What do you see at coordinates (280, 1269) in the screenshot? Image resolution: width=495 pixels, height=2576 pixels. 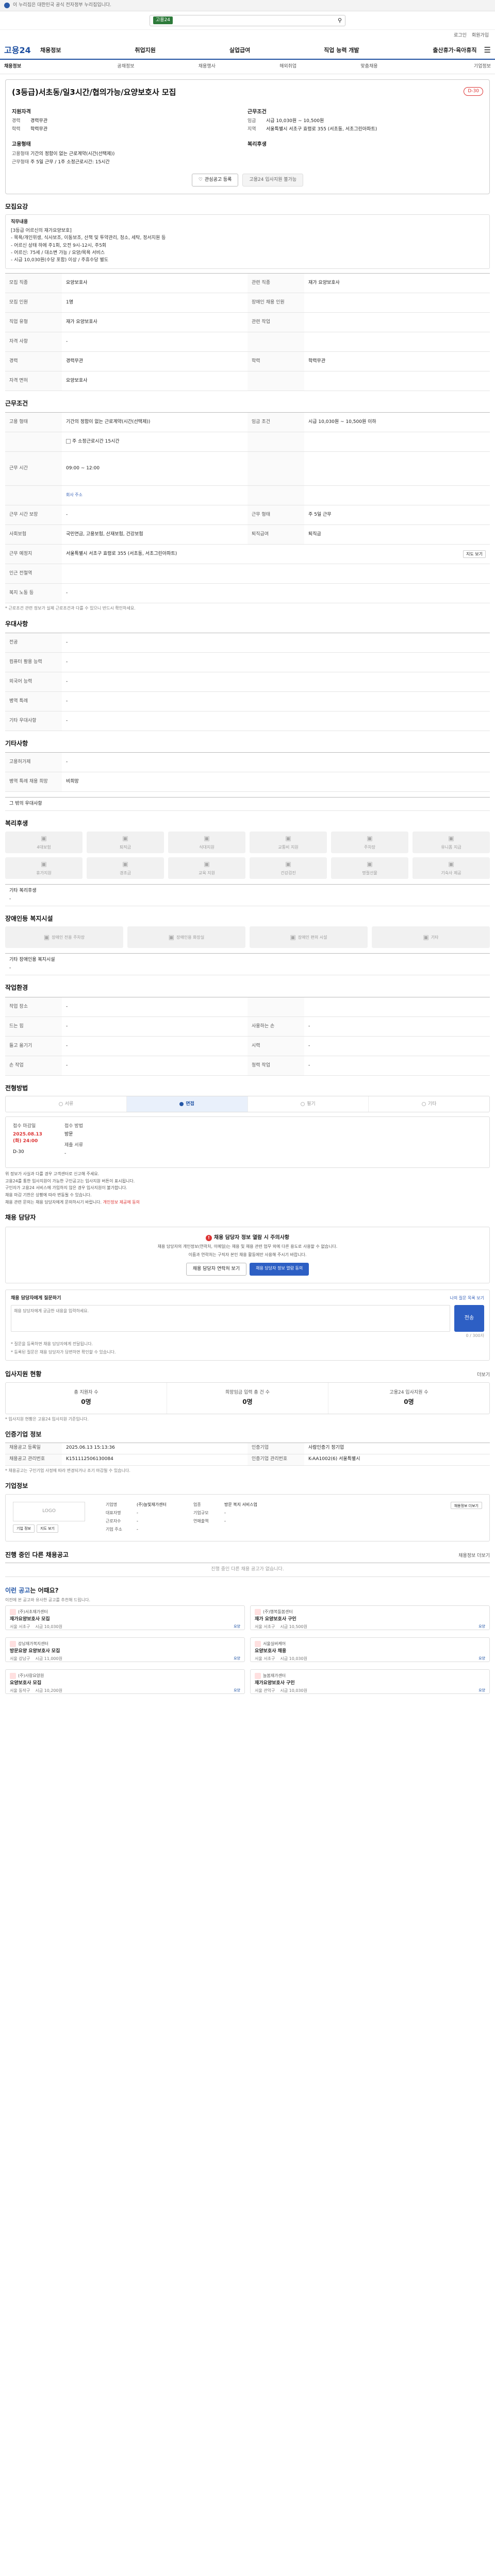 I see `agree-contact-button: 채용 담당자 정보 열람 동의` at bounding box center [280, 1269].